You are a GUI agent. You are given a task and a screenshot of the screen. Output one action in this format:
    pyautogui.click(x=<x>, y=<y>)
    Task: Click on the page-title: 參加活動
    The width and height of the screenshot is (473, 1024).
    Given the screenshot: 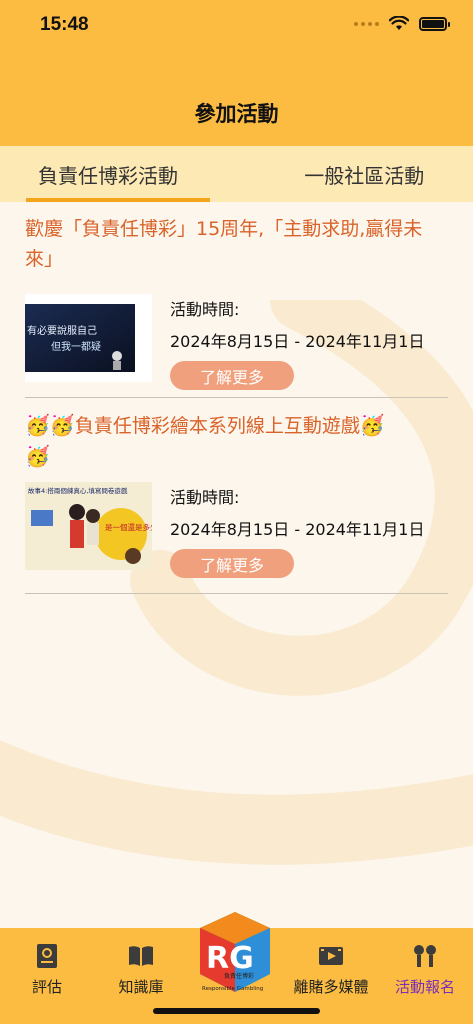 What is the action you would take?
    pyautogui.click(x=236, y=114)
    